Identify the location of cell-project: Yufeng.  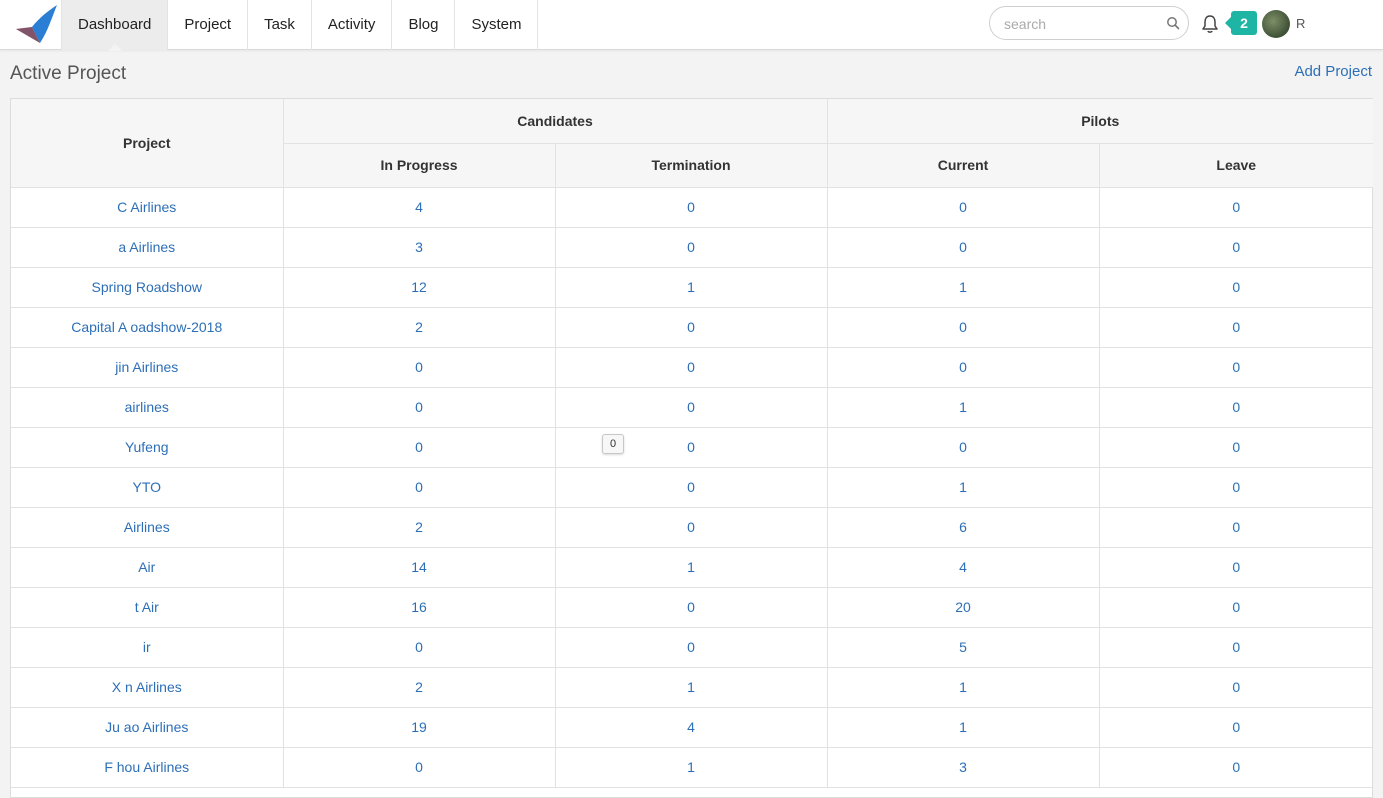
(147, 447).